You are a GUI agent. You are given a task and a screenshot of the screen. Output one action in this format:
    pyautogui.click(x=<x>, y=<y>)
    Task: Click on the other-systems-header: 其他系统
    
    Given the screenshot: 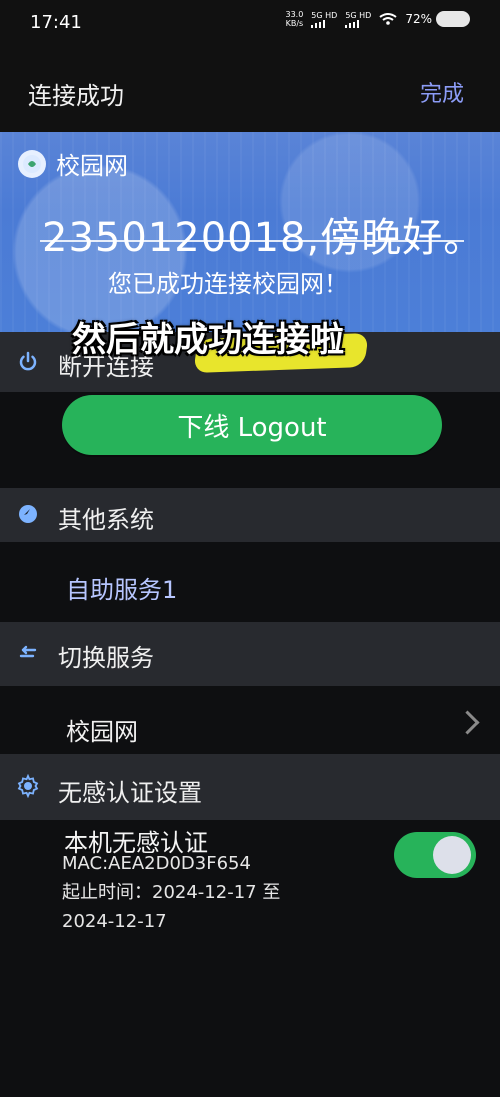 What is the action you would take?
    pyautogui.click(x=250, y=515)
    